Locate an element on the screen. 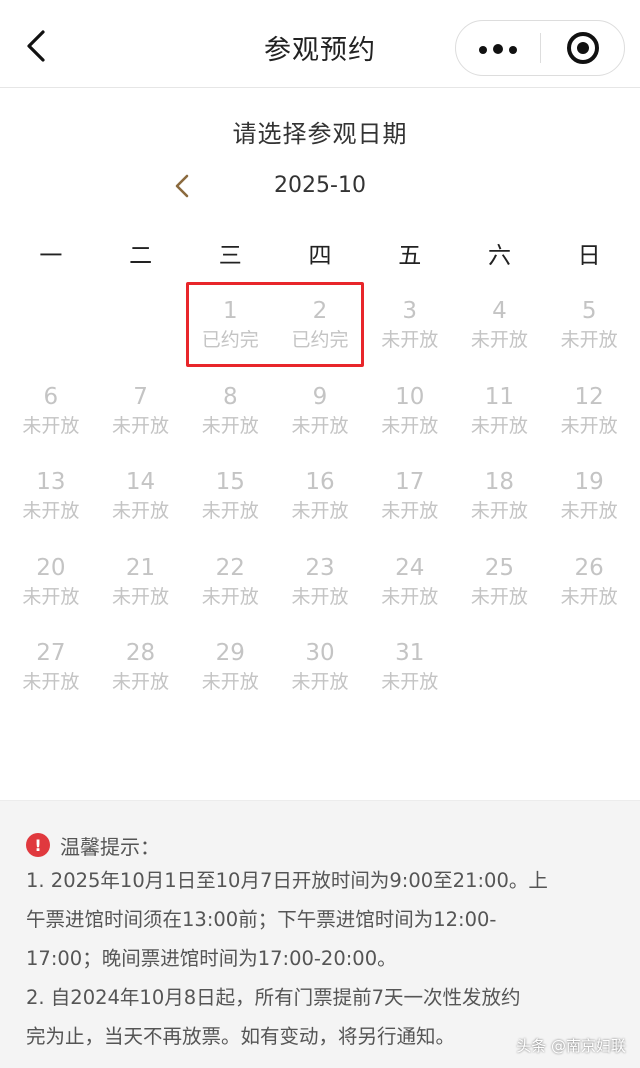 Image resolution: width=640 pixels, height=1068 pixels. day-number: 18 is located at coordinates (499, 482).